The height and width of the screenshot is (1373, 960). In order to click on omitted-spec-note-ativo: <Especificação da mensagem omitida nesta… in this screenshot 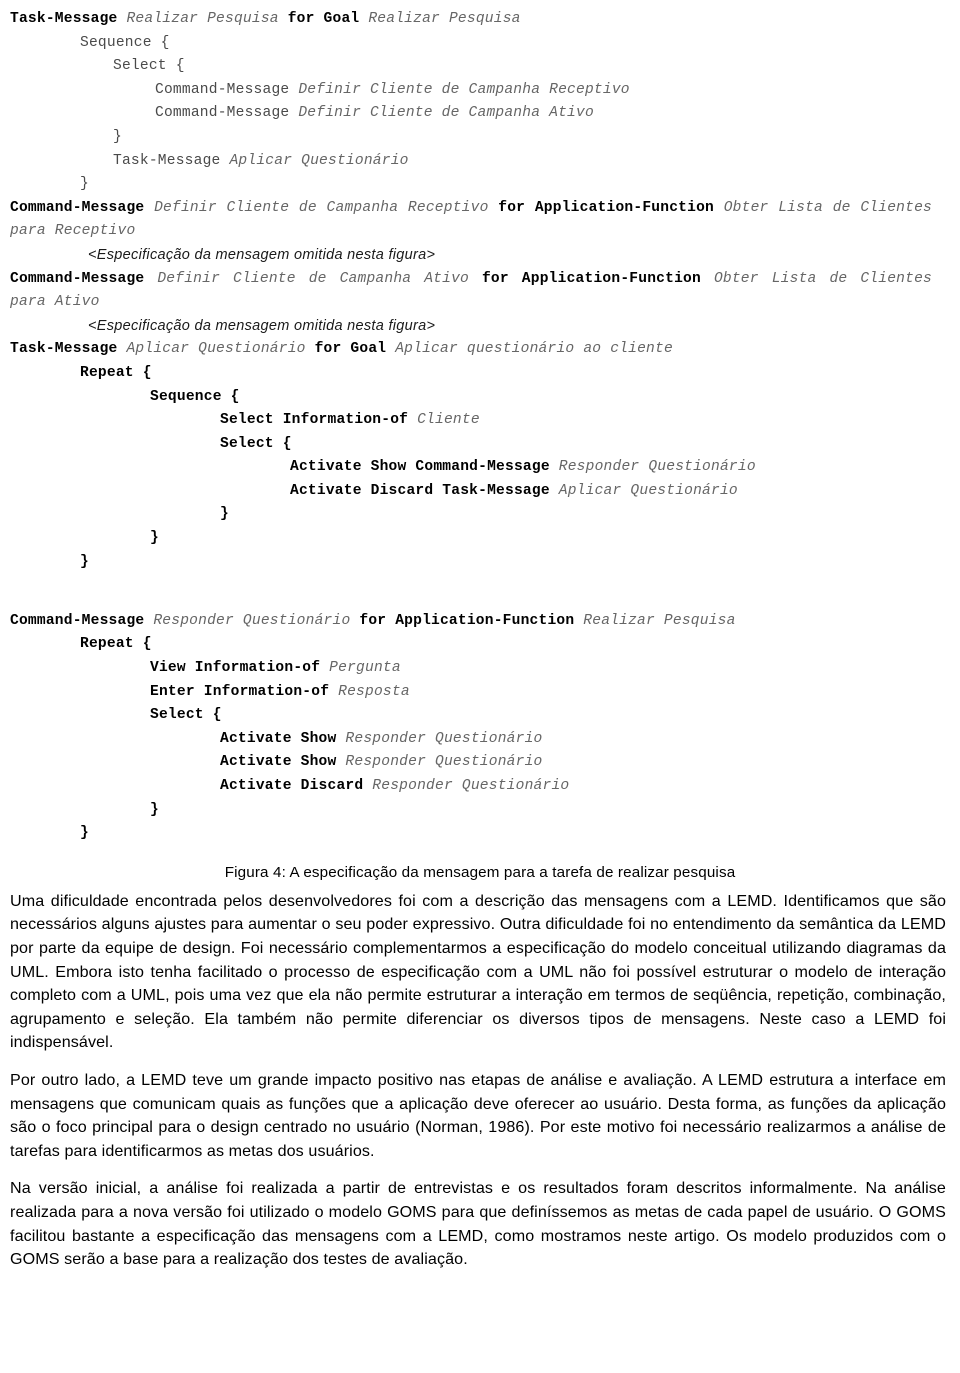, I will do `click(262, 325)`.